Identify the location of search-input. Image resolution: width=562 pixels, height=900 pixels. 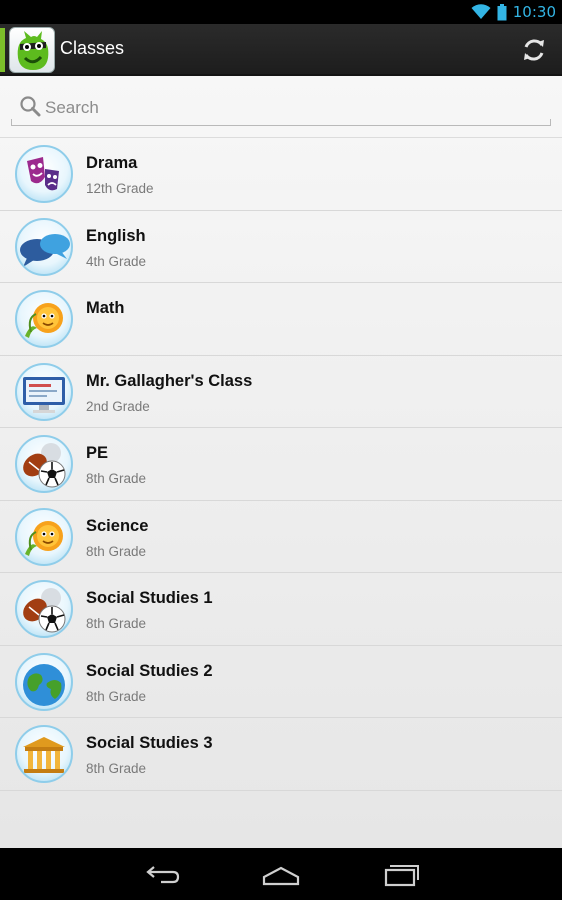
(290, 108).